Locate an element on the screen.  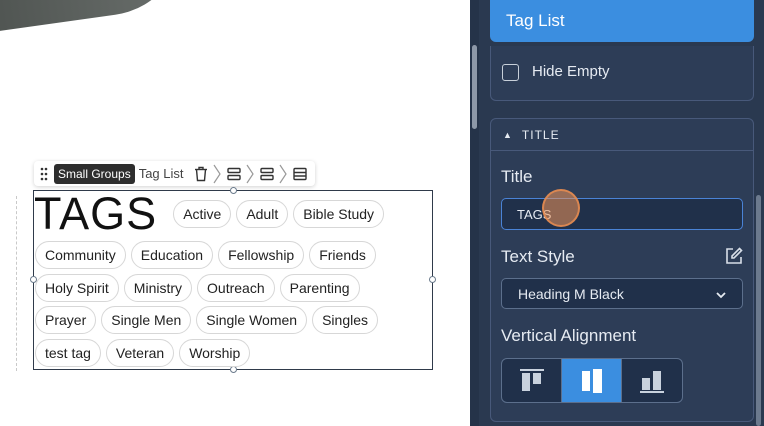
hide-empty-checkbox is located at coordinates (510, 72).